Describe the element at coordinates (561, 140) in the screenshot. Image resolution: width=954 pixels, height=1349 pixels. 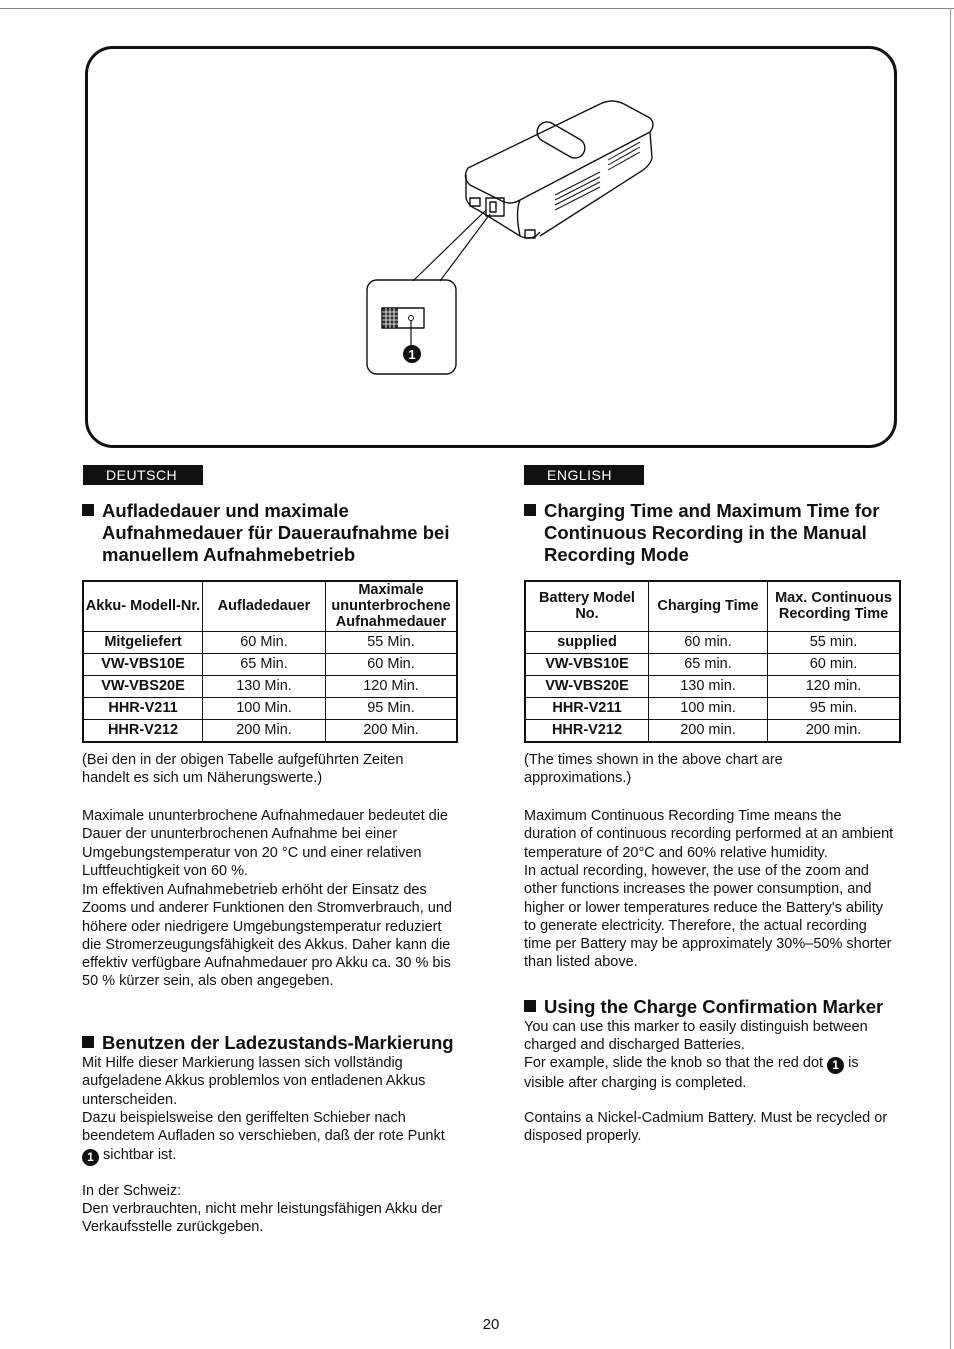
I see `battery-label-oval` at that location.